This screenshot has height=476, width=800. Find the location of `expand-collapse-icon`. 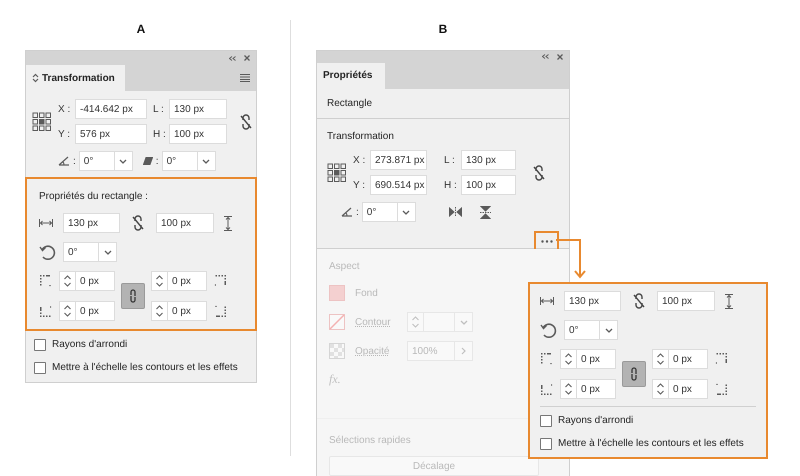

expand-collapse-icon is located at coordinates (35, 78).